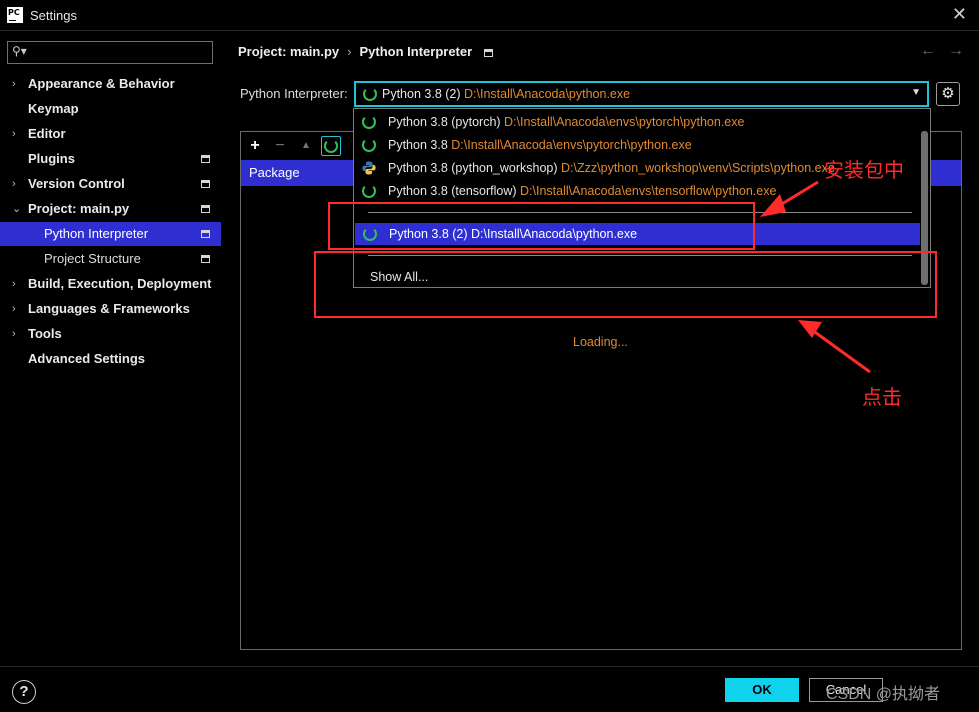  Describe the element at coordinates (24, 692) in the screenshot. I see `help-icon: ?` at that location.